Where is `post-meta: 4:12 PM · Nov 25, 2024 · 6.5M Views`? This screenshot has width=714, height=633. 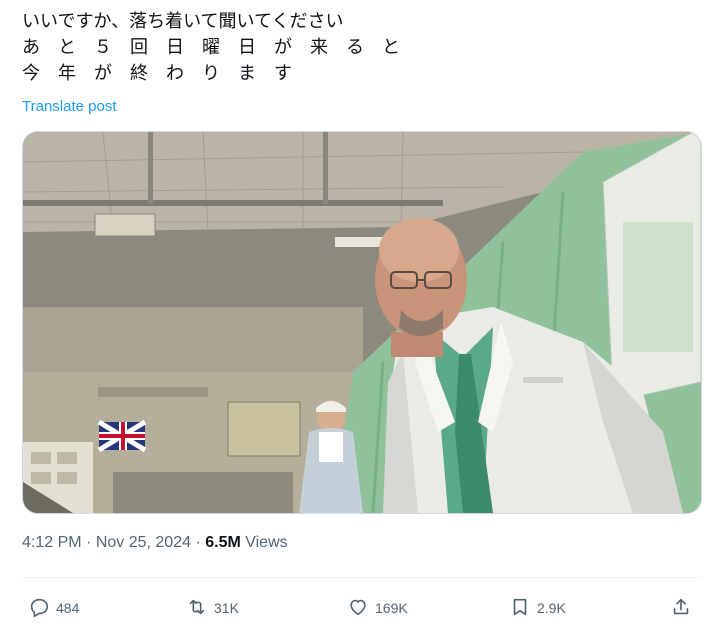
post-meta: 4:12 PM · Nov 25, 2024 · 6.5M Views is located at coordinates (155, 543).